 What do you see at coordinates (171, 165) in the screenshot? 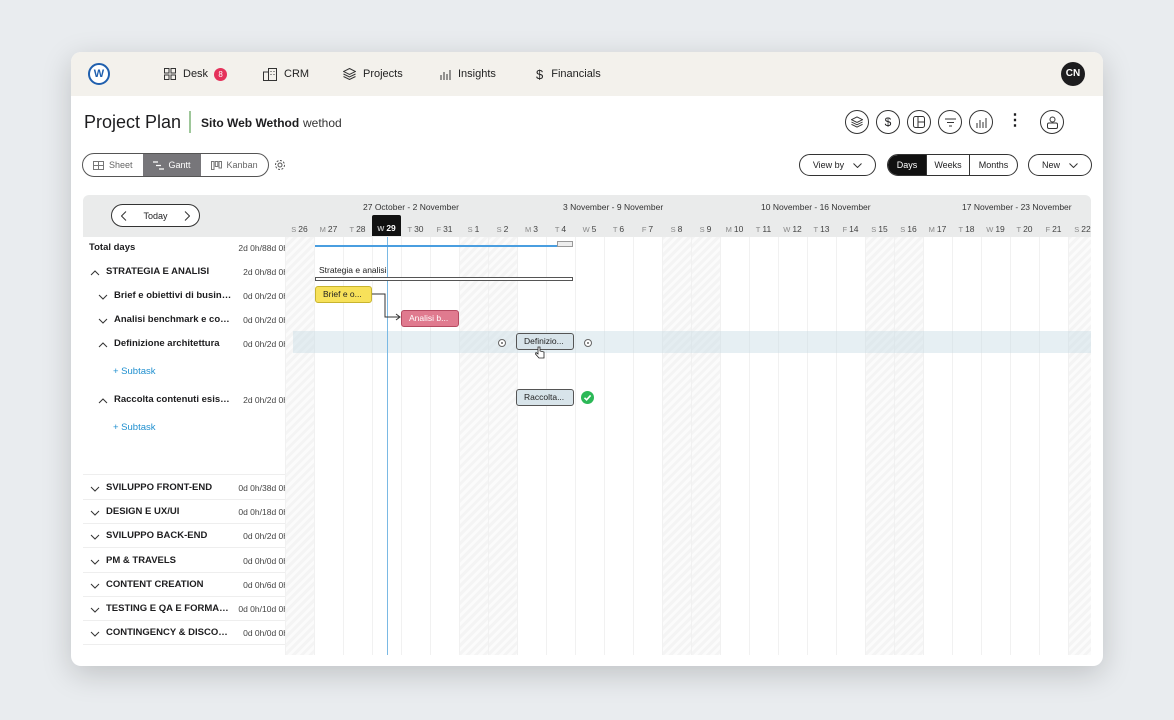
I see `tab-gantt: Gantt` at bounding box center [171, 165].